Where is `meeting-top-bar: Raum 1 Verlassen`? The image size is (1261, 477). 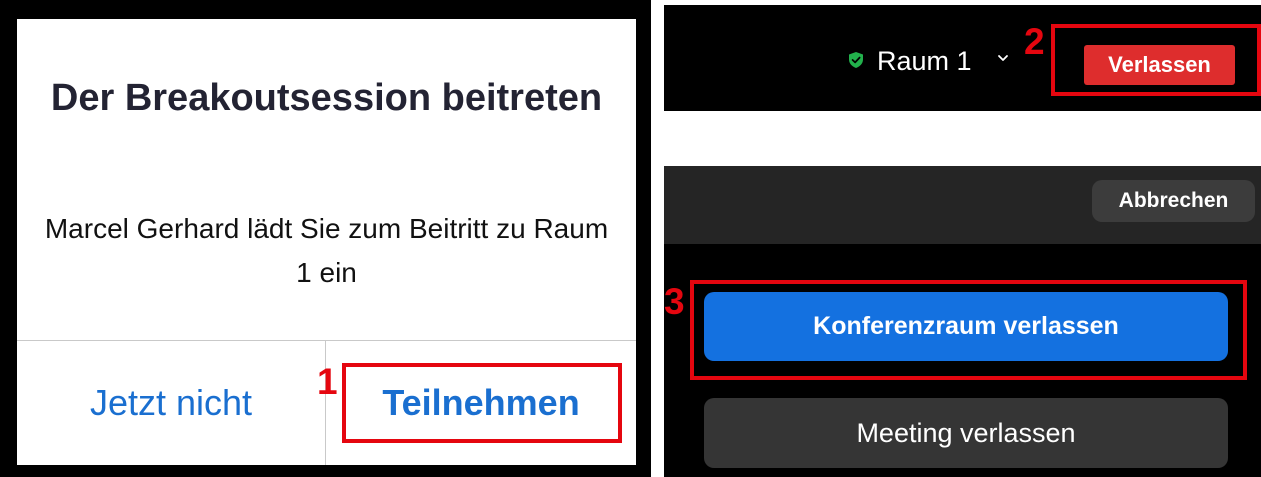 meeting-top-bar: Raum 1 Verlassen is located at coordinates (962, 58).